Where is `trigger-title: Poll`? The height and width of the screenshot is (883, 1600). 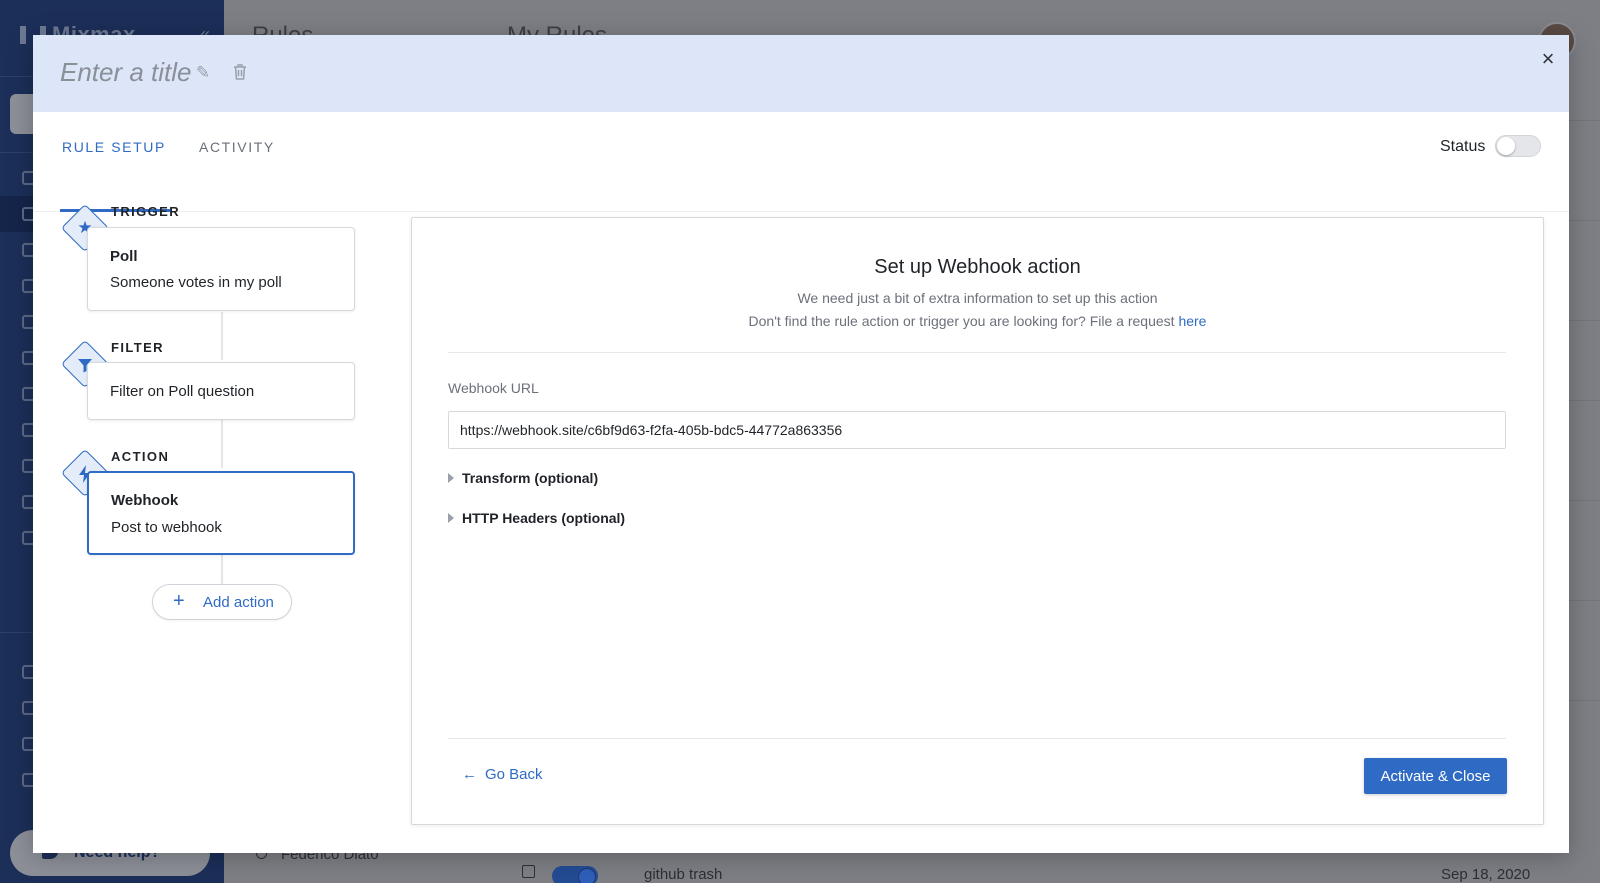 trigger-title: Poll is located at coordinates (124, 256).